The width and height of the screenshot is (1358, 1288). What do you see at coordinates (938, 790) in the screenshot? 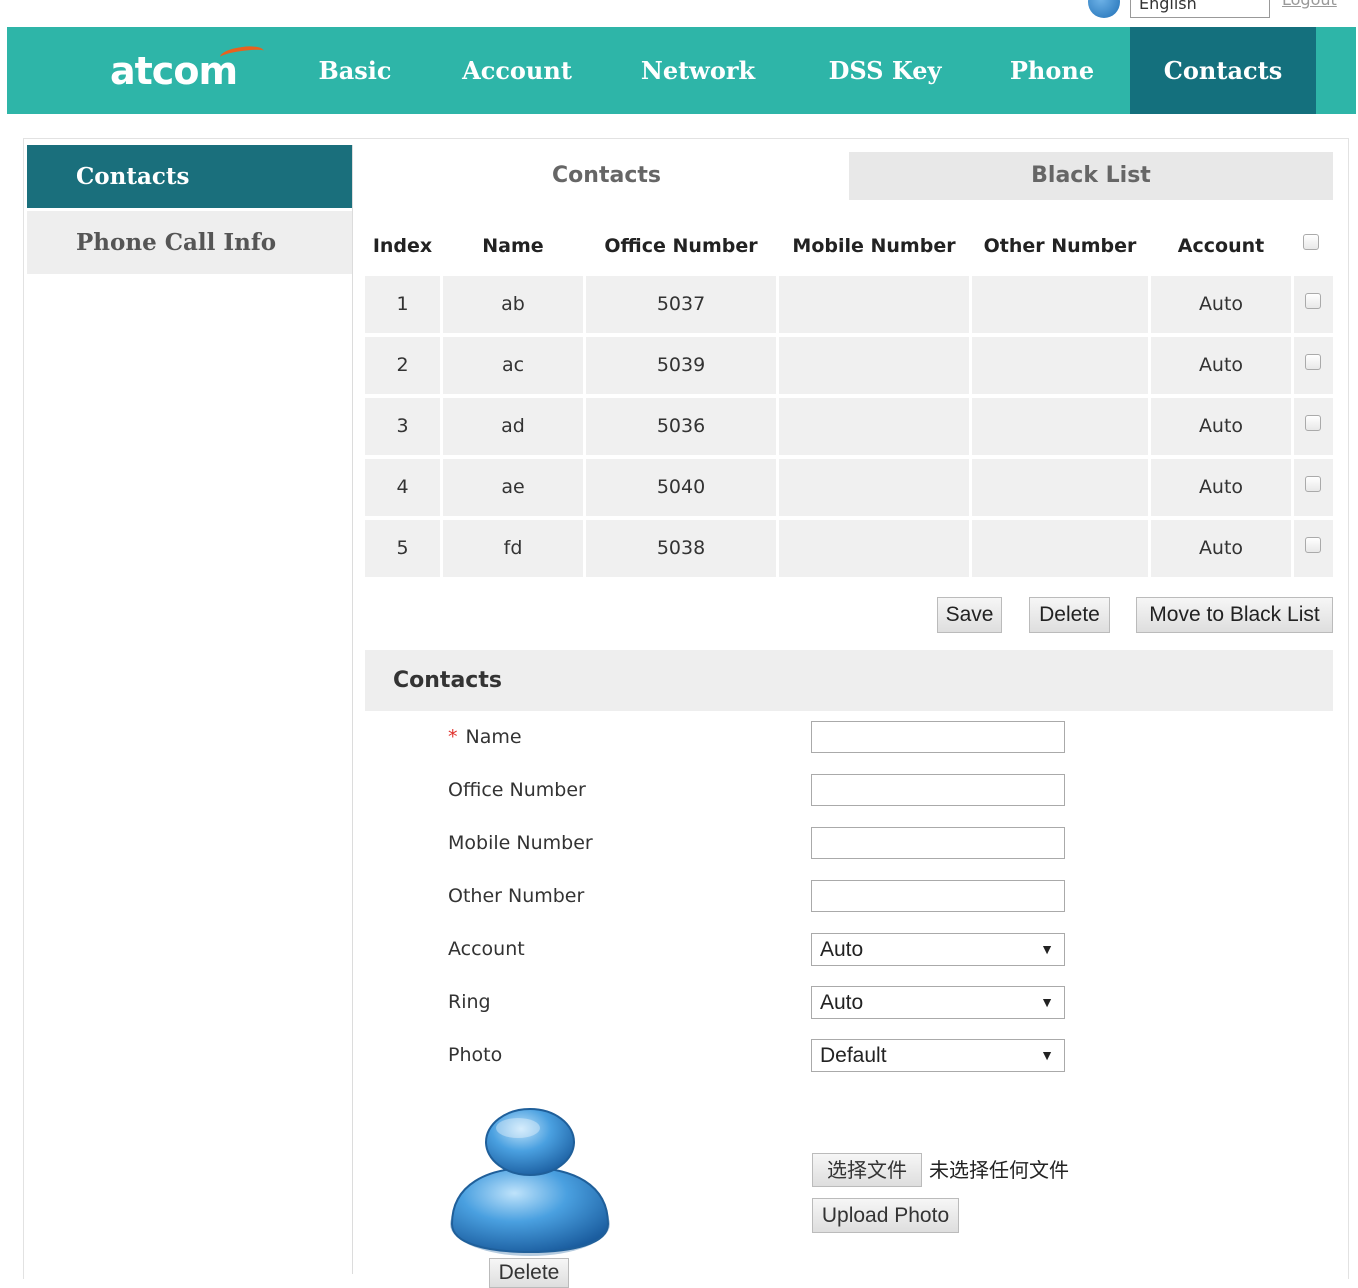
I see `office-number-input` at bounding box center [938, 790].